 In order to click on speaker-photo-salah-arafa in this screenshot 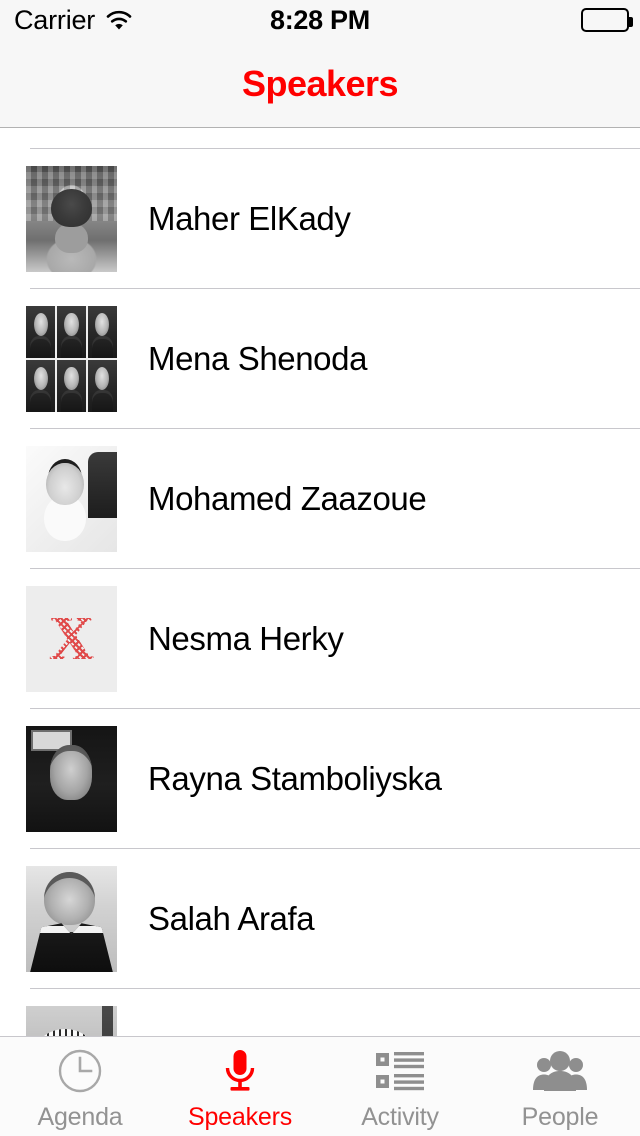, I will do `click(71, 919)`.